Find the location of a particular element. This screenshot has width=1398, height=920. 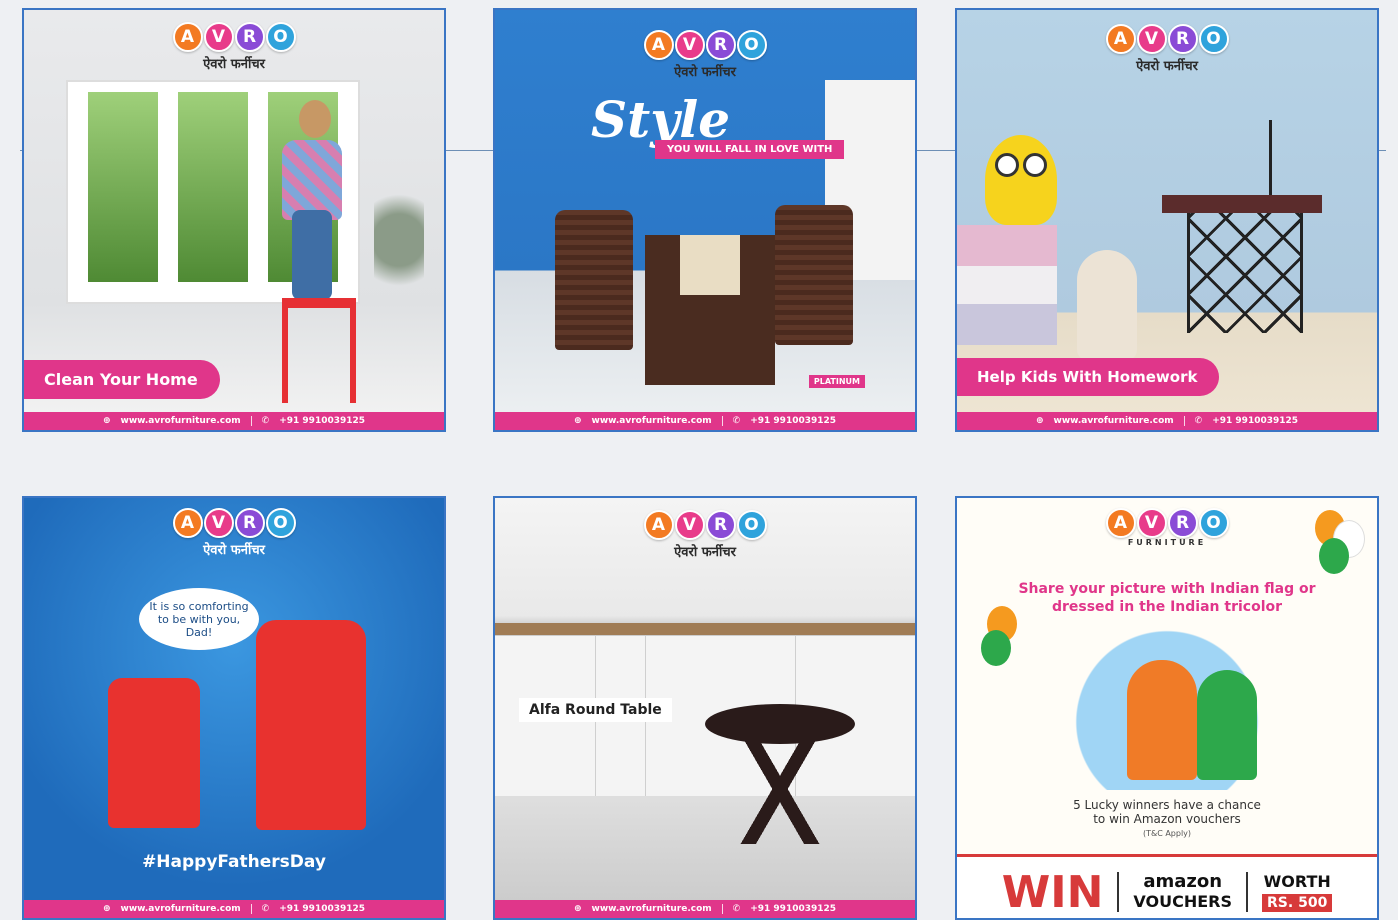

caption-pill: Help Kids With Homework is located at coordinates (1088, 377).